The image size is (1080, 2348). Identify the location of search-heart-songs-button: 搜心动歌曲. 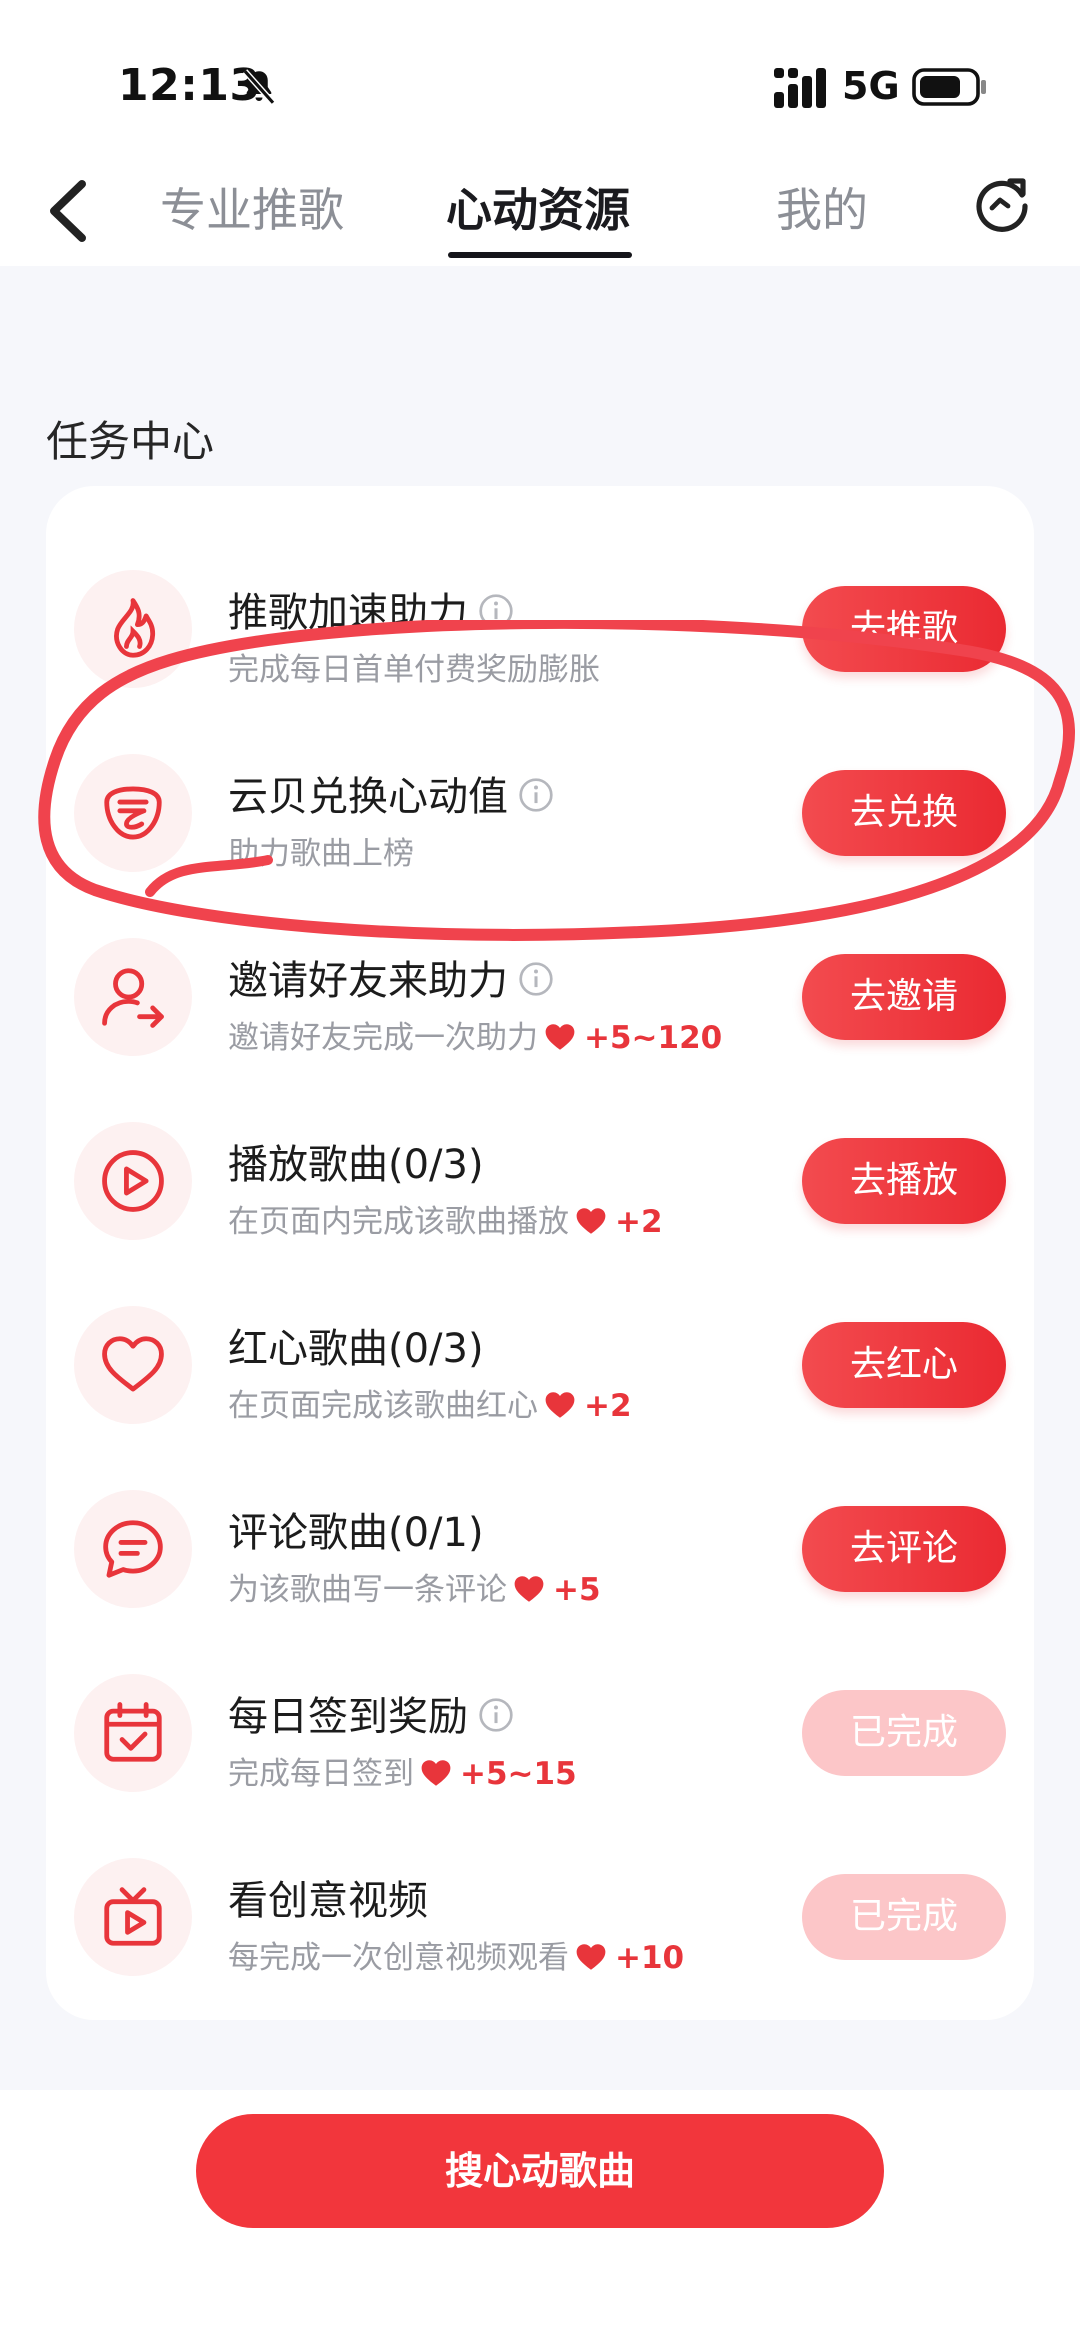
(540, 2171).